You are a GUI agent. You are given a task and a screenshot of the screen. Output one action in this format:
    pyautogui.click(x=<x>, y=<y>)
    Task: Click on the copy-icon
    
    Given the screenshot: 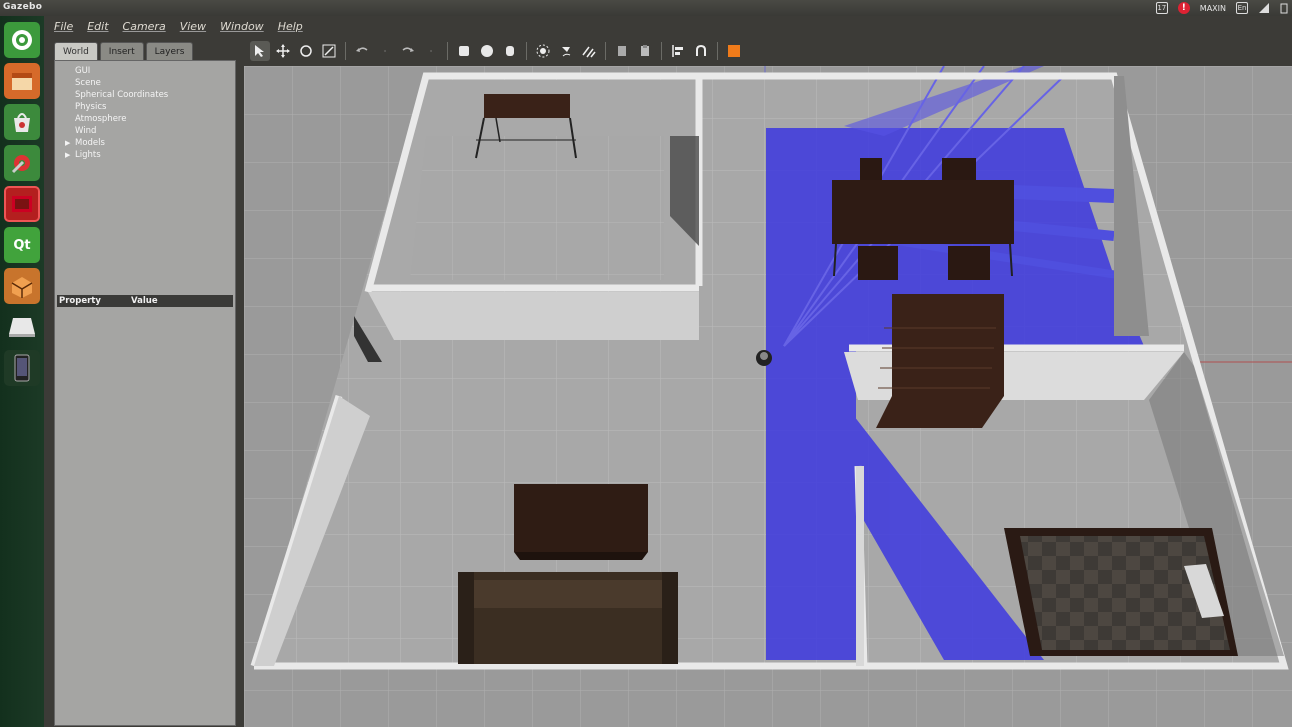 What is the action you would take?
    pyautogui.click(x=622, y=51)
    